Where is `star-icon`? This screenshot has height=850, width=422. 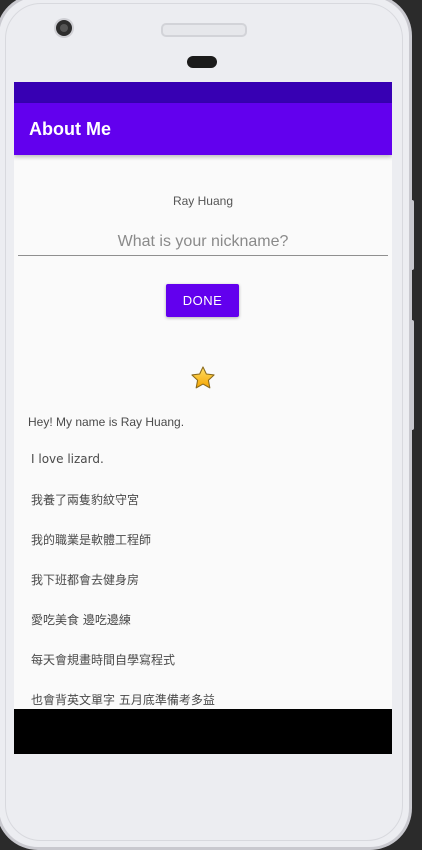
star-icon is located at coordinates (203, 377).